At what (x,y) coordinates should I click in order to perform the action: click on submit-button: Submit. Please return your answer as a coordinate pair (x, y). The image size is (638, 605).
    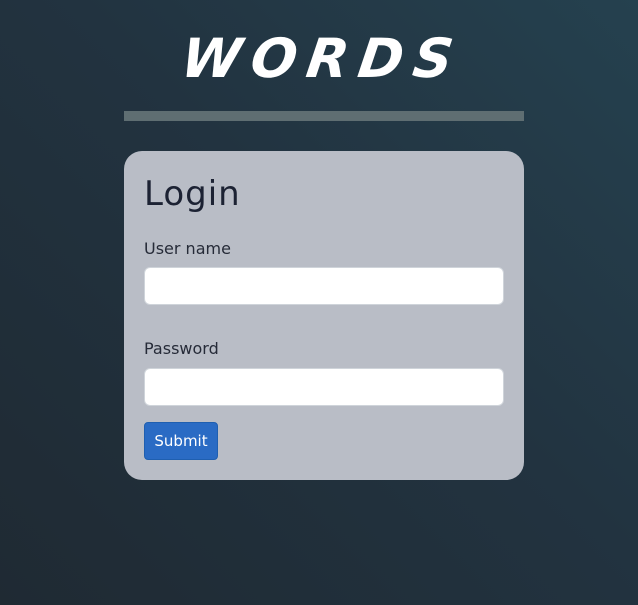
    Looking at the image, I should click on (181, 441).